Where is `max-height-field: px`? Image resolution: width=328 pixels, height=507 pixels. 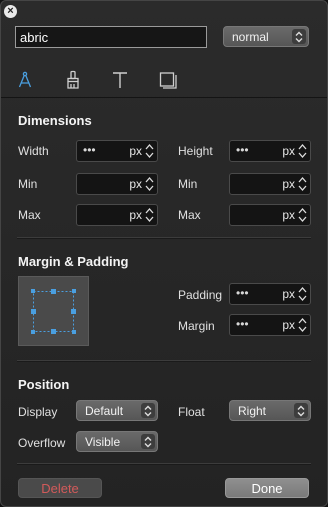 max-height-field: px is located at coordinates (270, 215).